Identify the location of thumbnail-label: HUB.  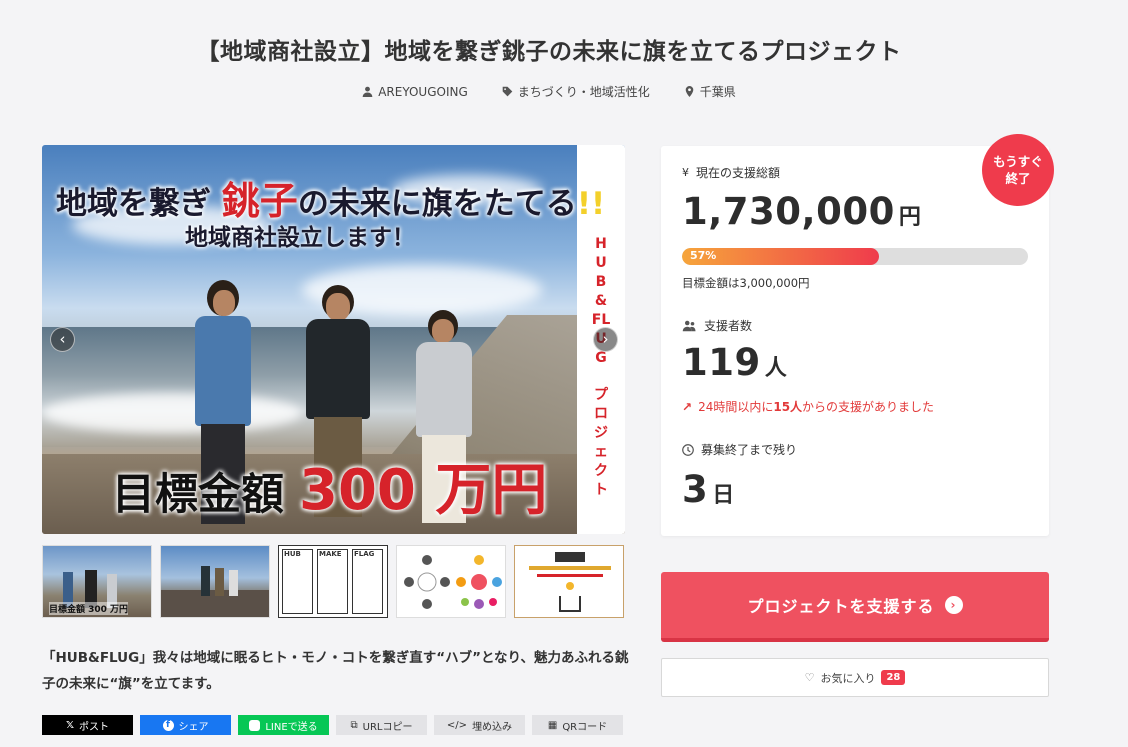
(292, 554).